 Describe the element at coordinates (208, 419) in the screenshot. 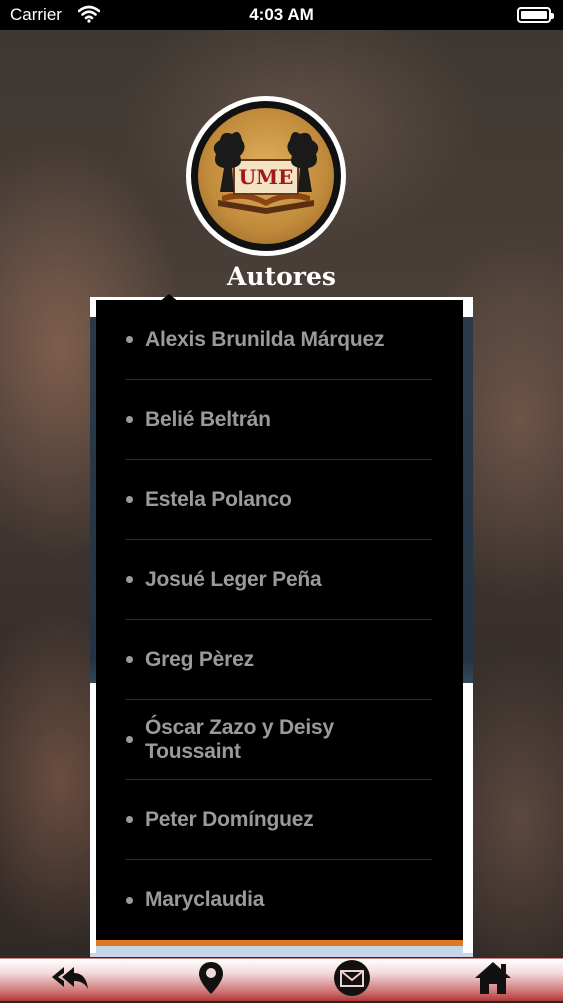

I see `author-name: Belié Beltrán` at that location.